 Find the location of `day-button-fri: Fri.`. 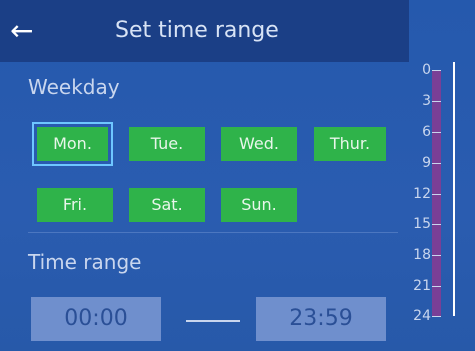

day-button-fri: Fri. is located at coordinates (75, 205).